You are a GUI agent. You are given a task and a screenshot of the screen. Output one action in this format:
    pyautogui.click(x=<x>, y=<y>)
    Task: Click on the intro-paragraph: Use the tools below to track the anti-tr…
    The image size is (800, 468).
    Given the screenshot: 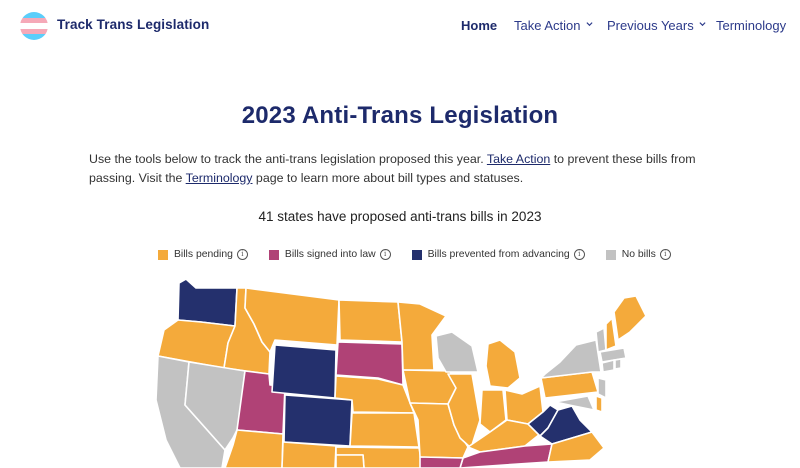 What is the action you would take?
    pyautogui.click(x=409, y=169)
    